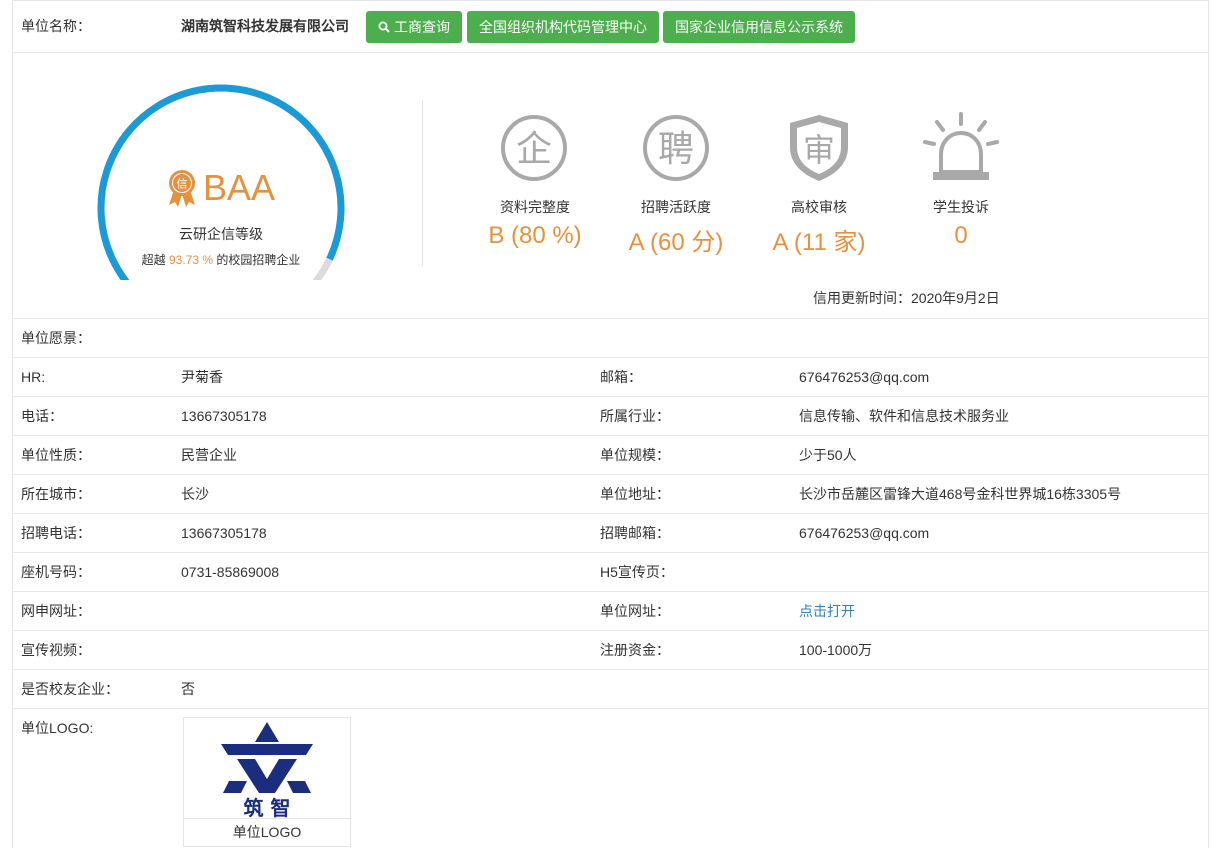 Image resolution: width=1213 pixels, height=848 pixels. I want to click on credit-medal-char: 信, so click(182, 184).